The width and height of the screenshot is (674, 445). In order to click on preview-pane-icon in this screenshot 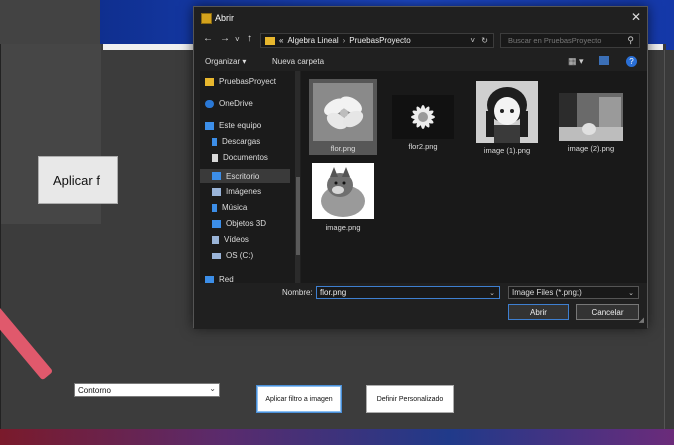, I will do `click(604, 60)`.